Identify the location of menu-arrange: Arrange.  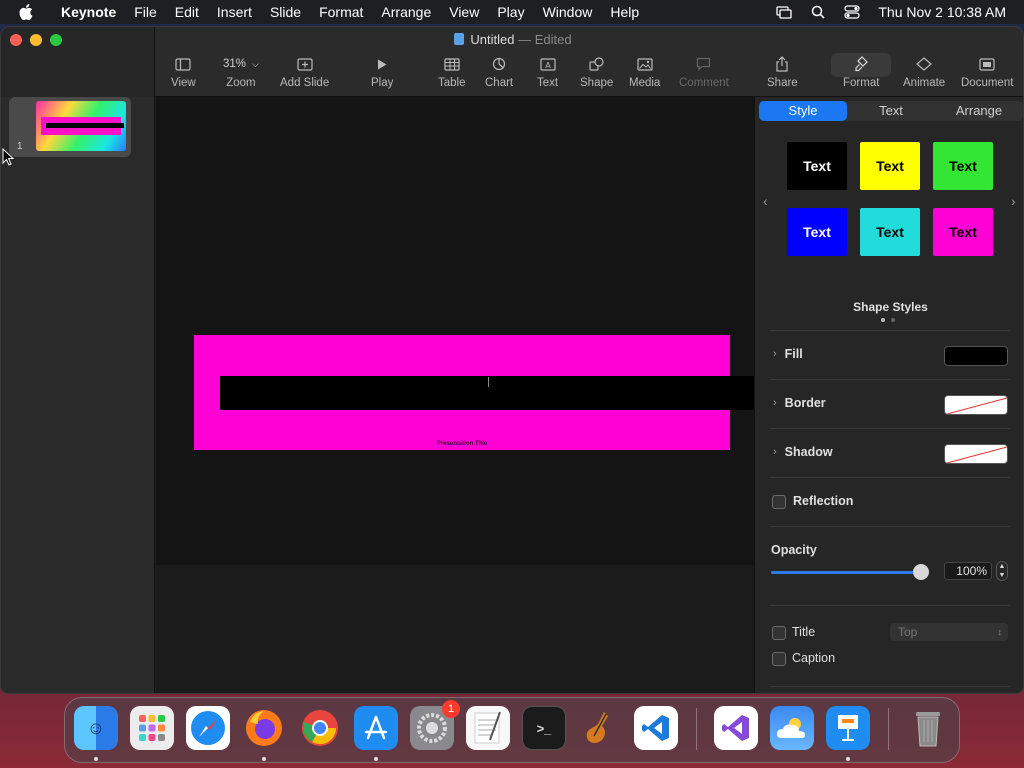
(406, 12).